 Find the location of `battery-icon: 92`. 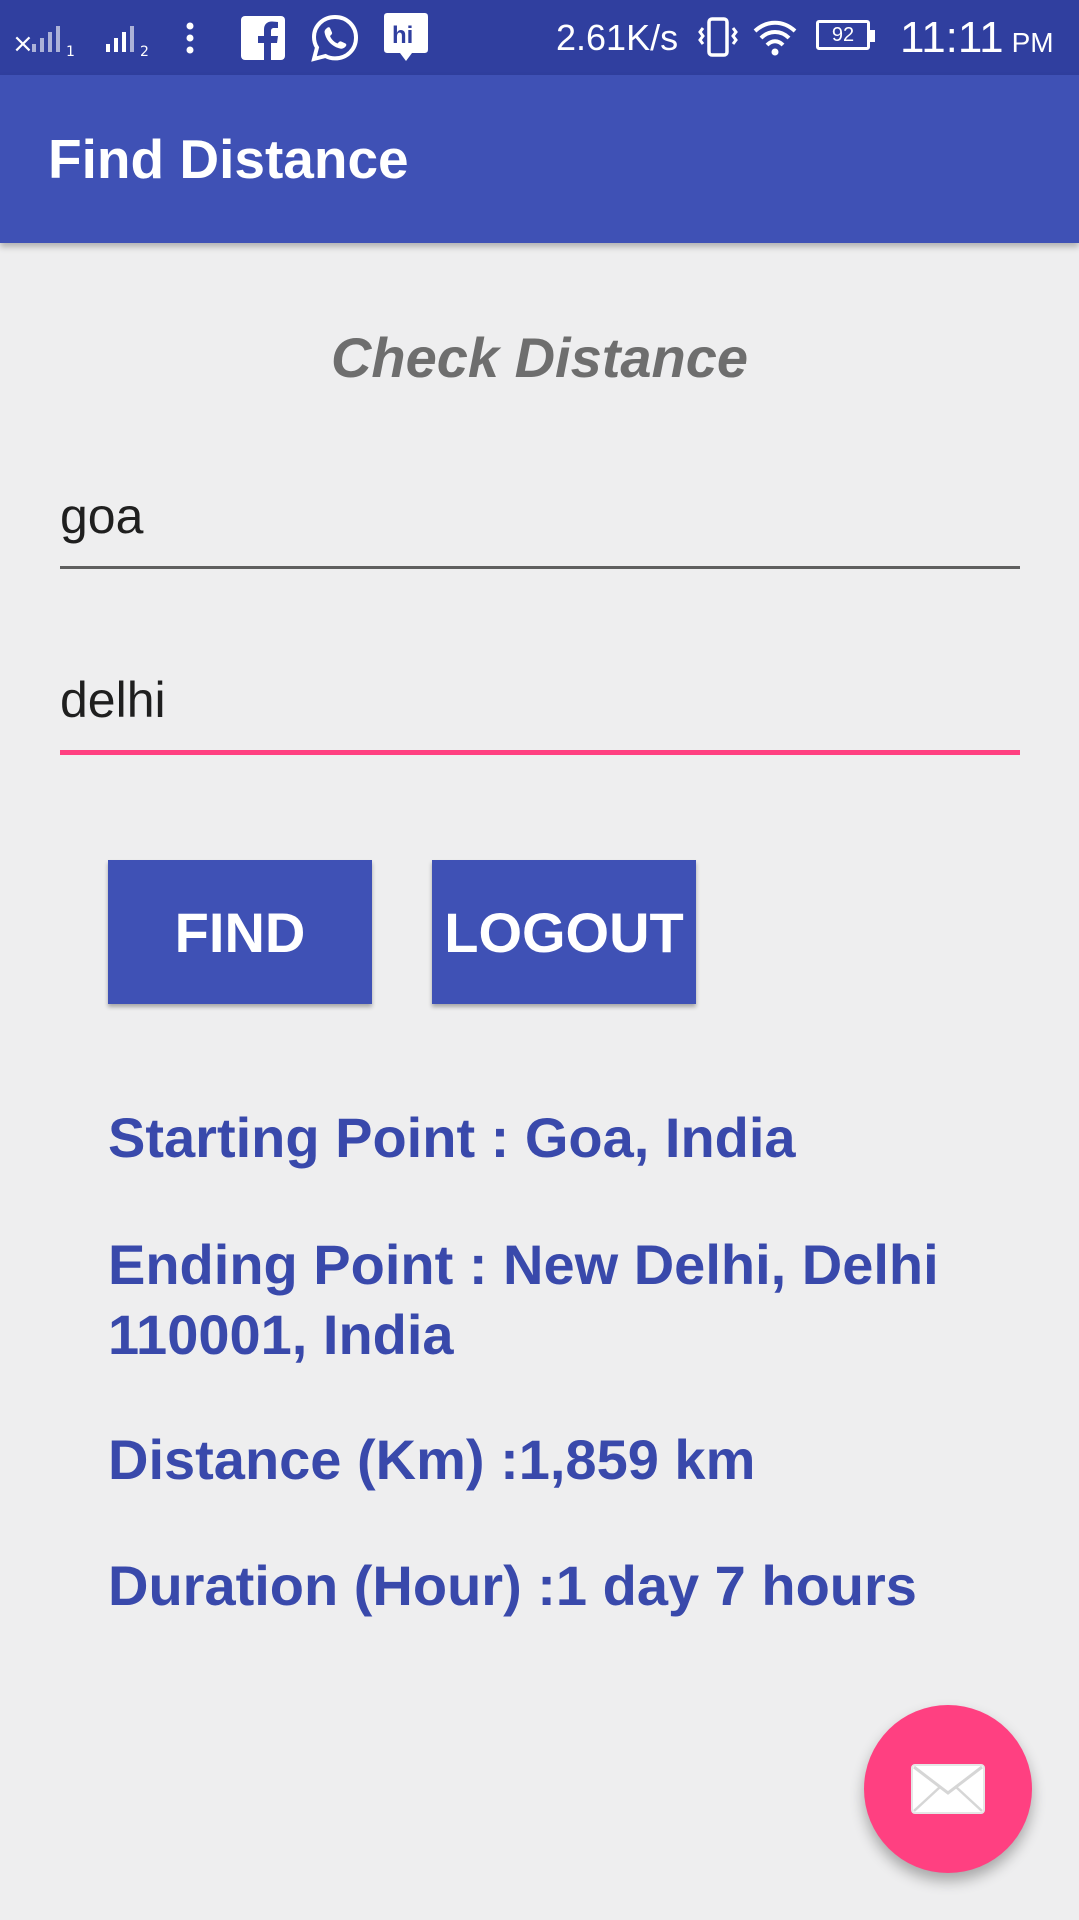

battery-icon: 92 is located at coordinates (845, 35).